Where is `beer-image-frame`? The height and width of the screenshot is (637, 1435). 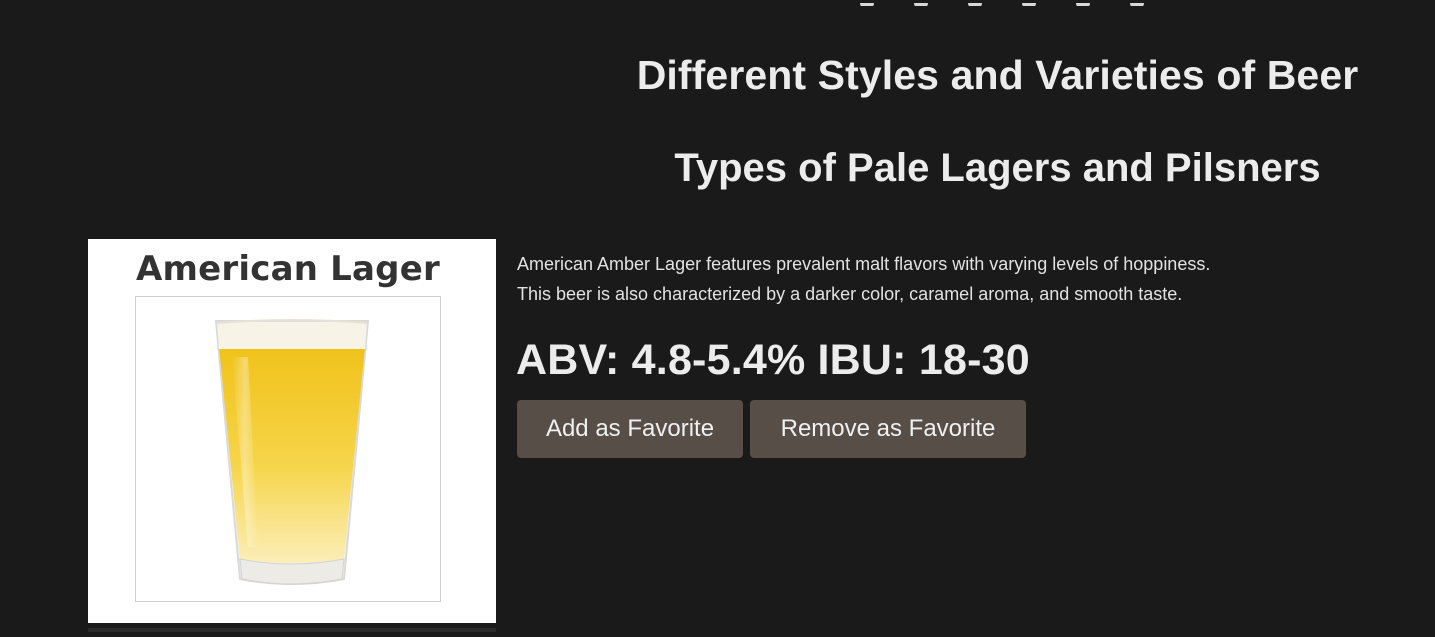 beer-image-frame is located at coordinates (288, 449).